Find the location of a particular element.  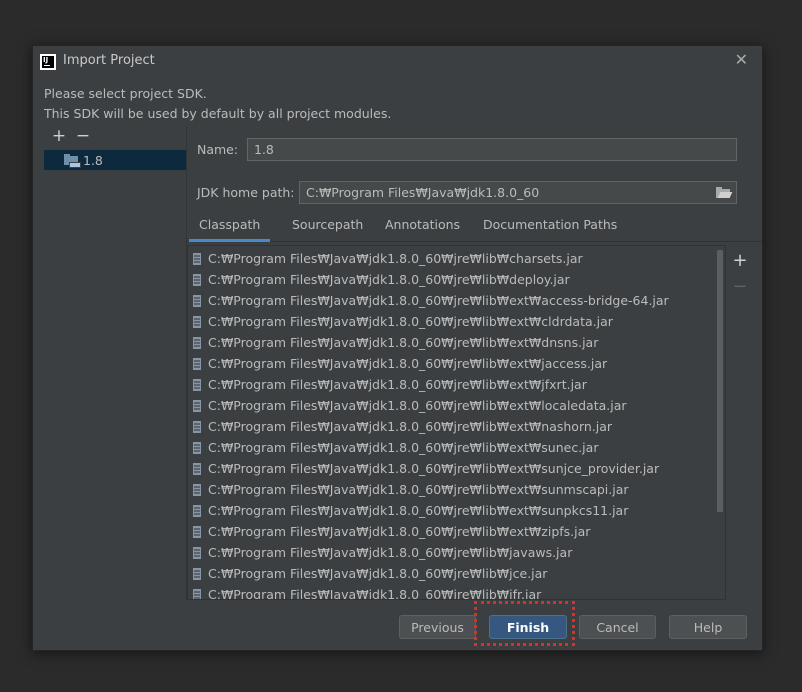

tab-documentation-paths: Documentation Paths is located at coordinates (550, 227).